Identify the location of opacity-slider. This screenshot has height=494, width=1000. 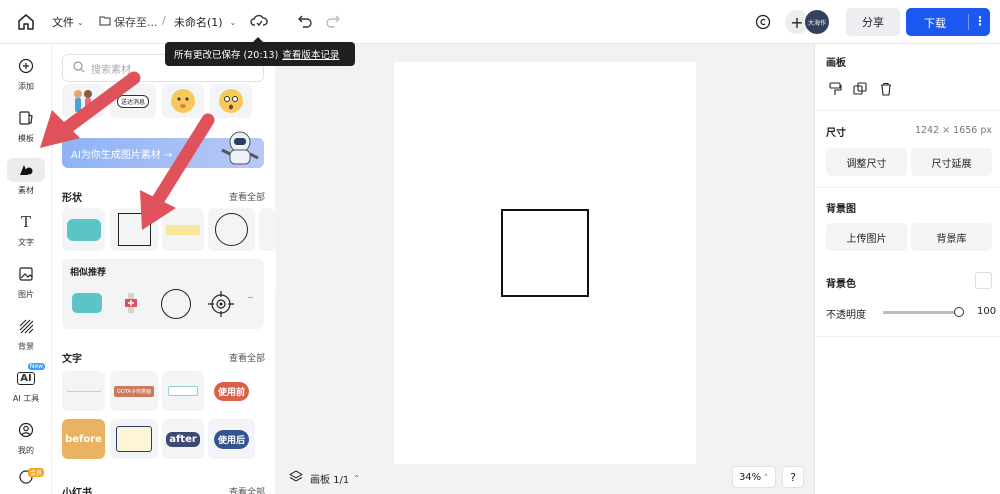
(923, 312).